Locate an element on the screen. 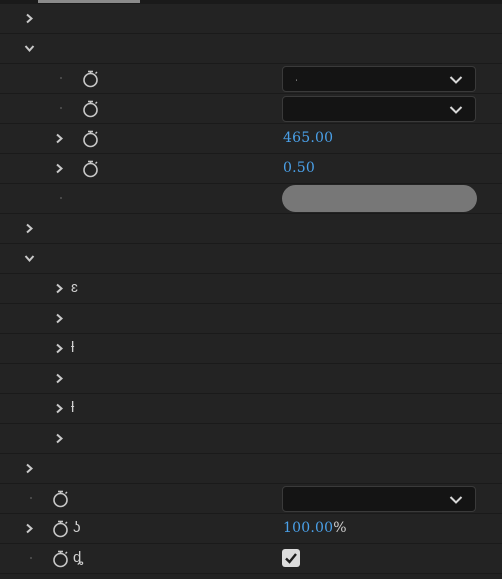 The width and height of the screenshot is (502, 579). param-label: ʖ is located at coordinates (77, 527).